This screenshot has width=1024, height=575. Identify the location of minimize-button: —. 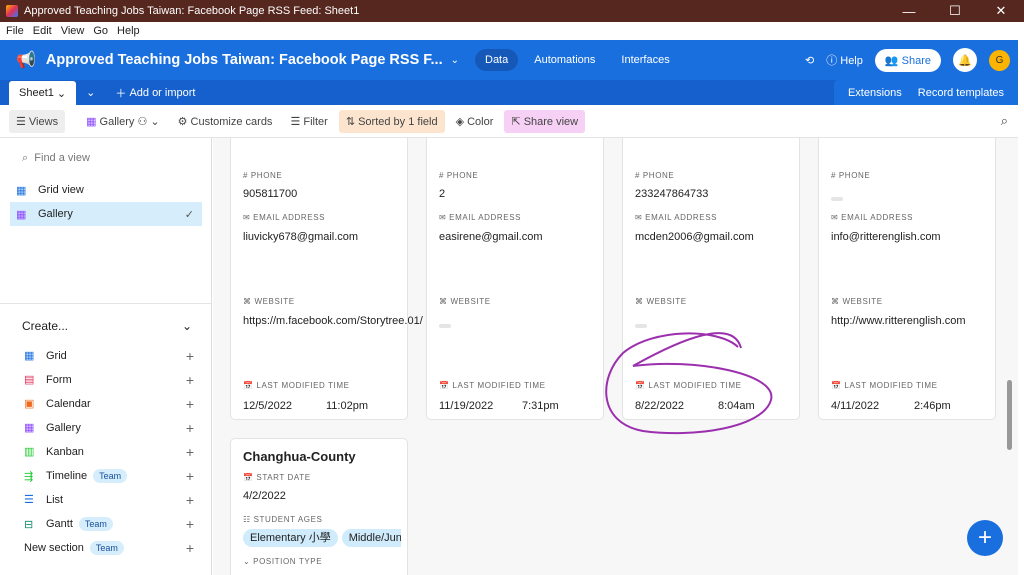
(909, 11).